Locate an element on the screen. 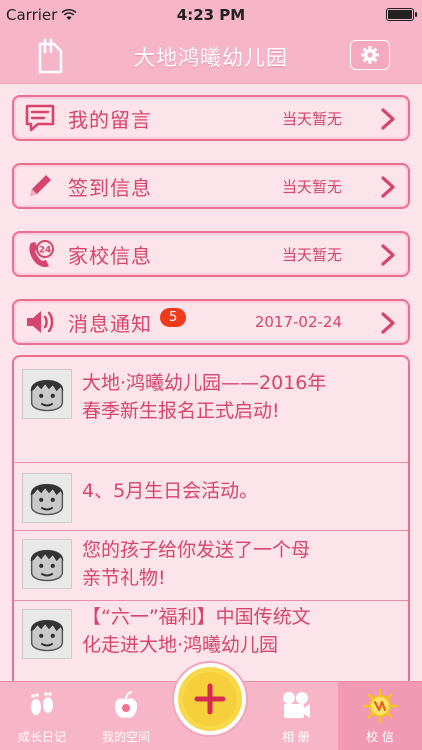 This screenshot has height=750, width=422. apple-icon is located at coordinates (126, 706).